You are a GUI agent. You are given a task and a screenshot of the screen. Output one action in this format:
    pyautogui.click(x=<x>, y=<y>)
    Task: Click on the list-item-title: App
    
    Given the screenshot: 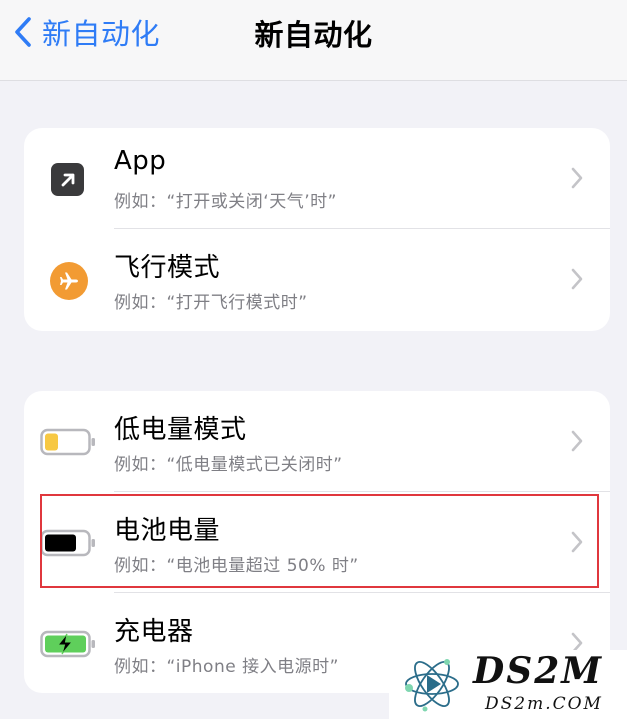 What is the action you would take?
    pyautogui.click(x=140, y=161)
    